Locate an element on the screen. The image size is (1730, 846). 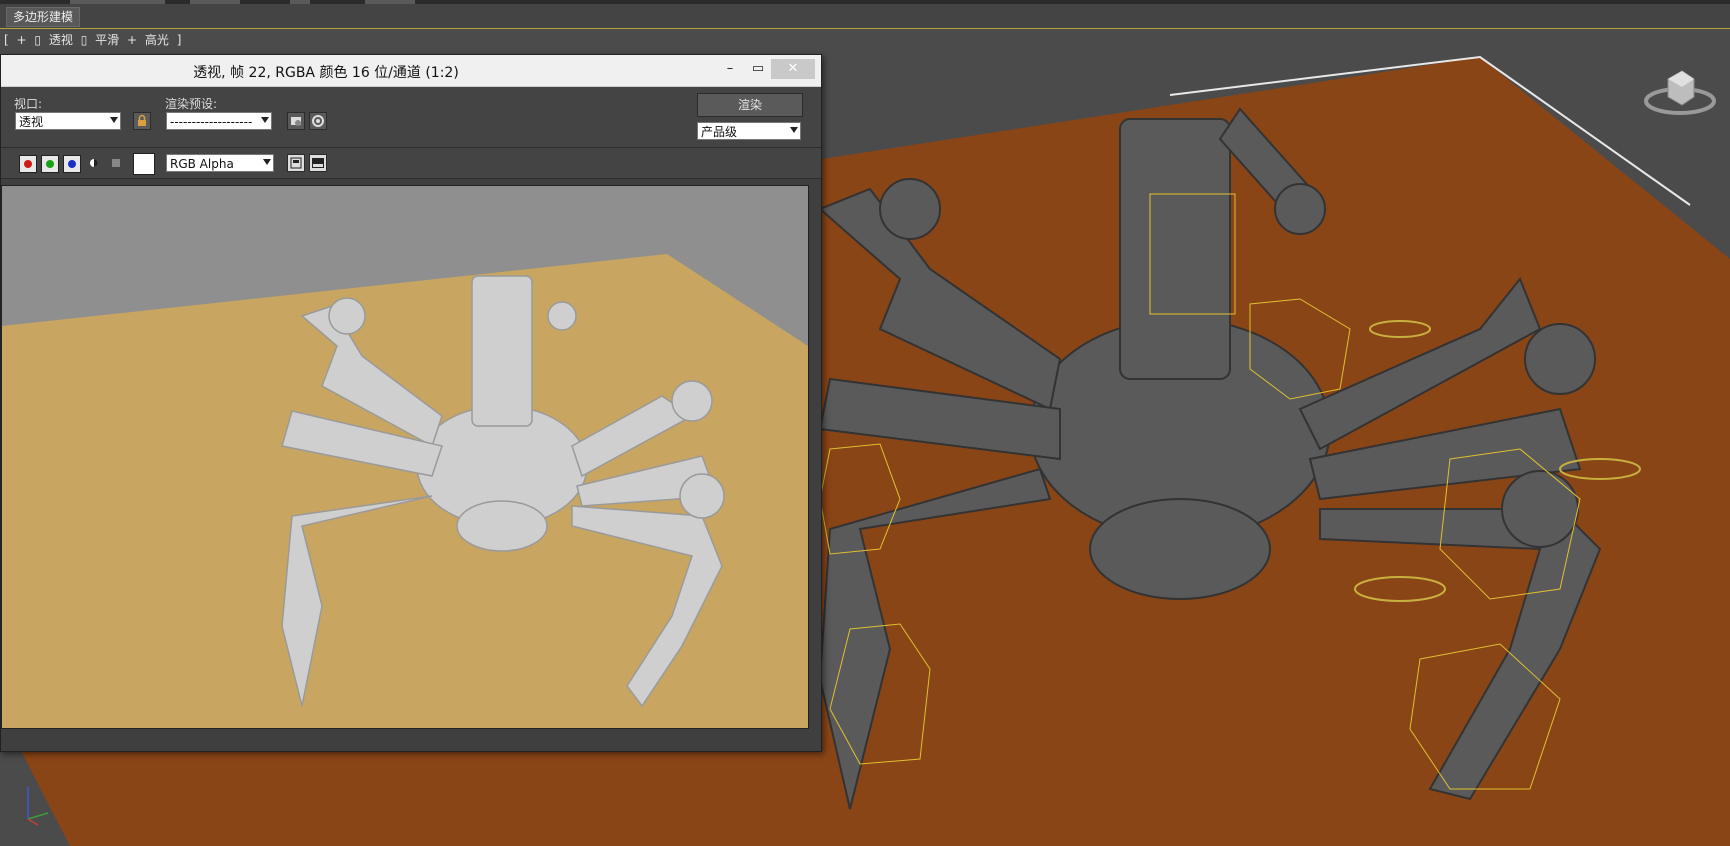
green-dot-icon is located at coordinates (50, 164).